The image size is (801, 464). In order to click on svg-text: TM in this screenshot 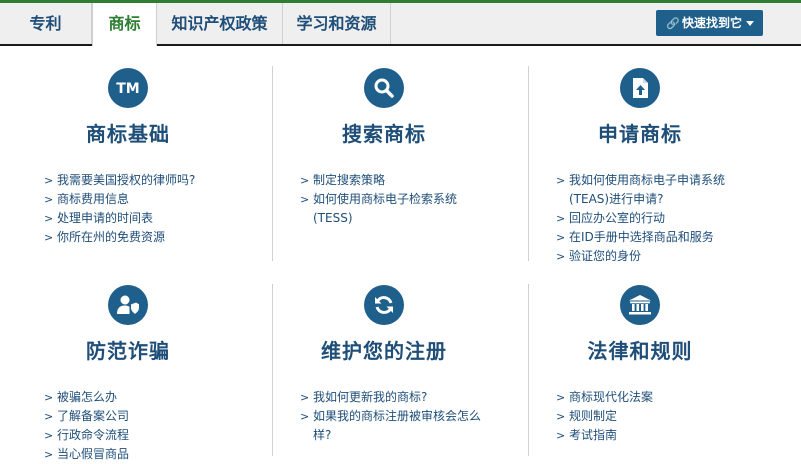, I will do `click(127, 88)`.